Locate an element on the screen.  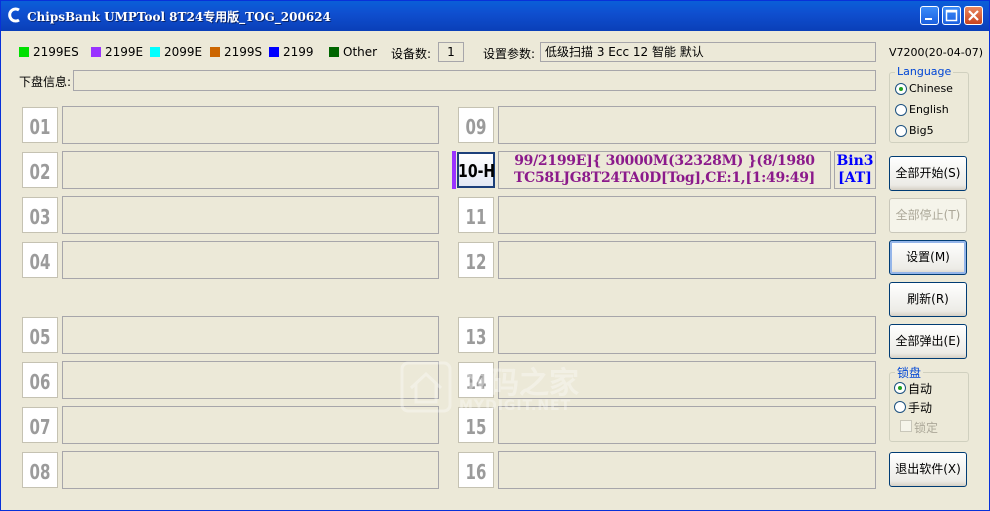
port-04-number: 04 is located at coordinates (40, 260).